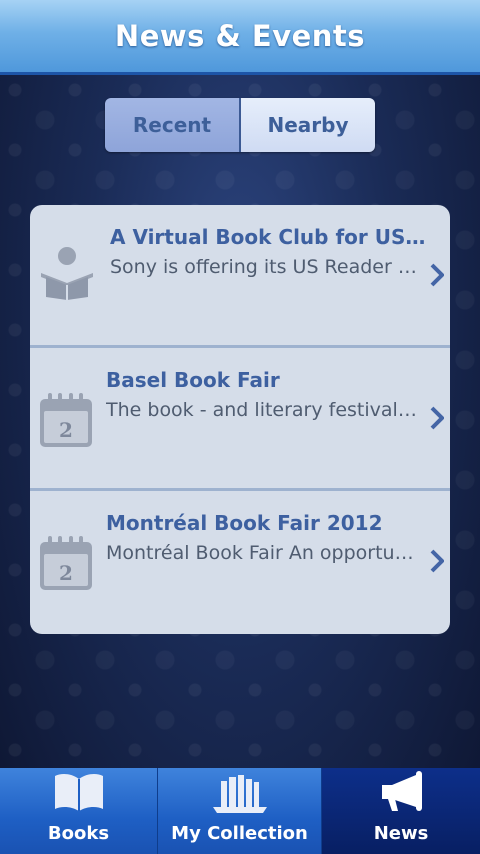  Describe the element at coordinates (240, 795) in the screenshot. I see `bookshelf-icon` at that location.